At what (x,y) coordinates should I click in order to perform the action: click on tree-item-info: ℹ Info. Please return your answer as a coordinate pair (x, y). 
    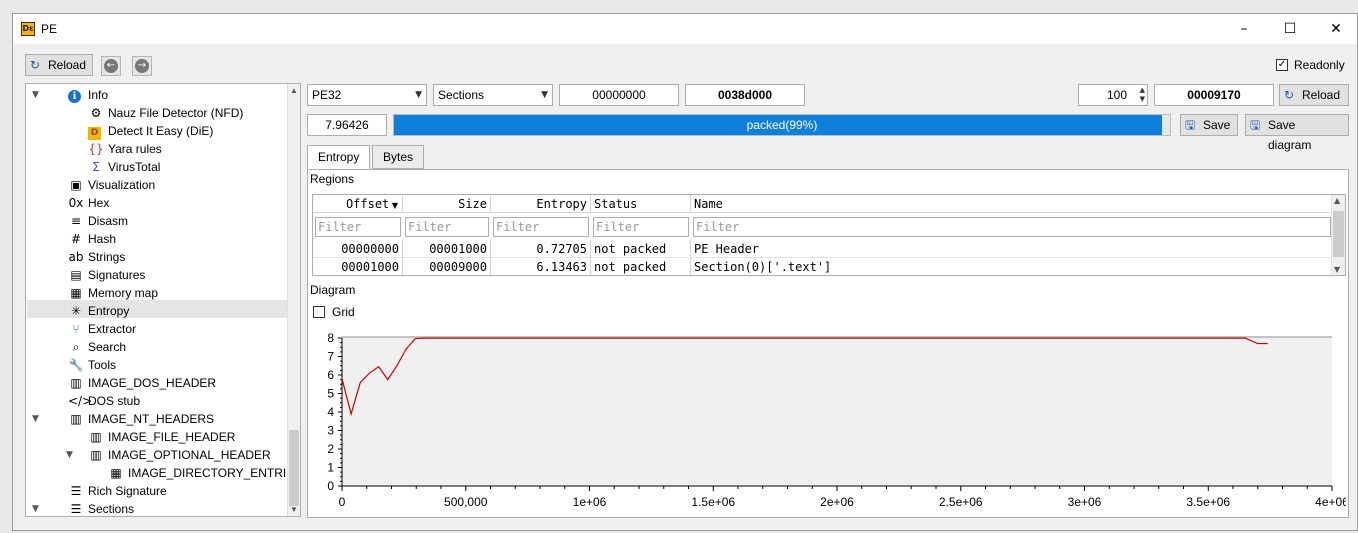
    Looking at the image, I should click on (88, 95).